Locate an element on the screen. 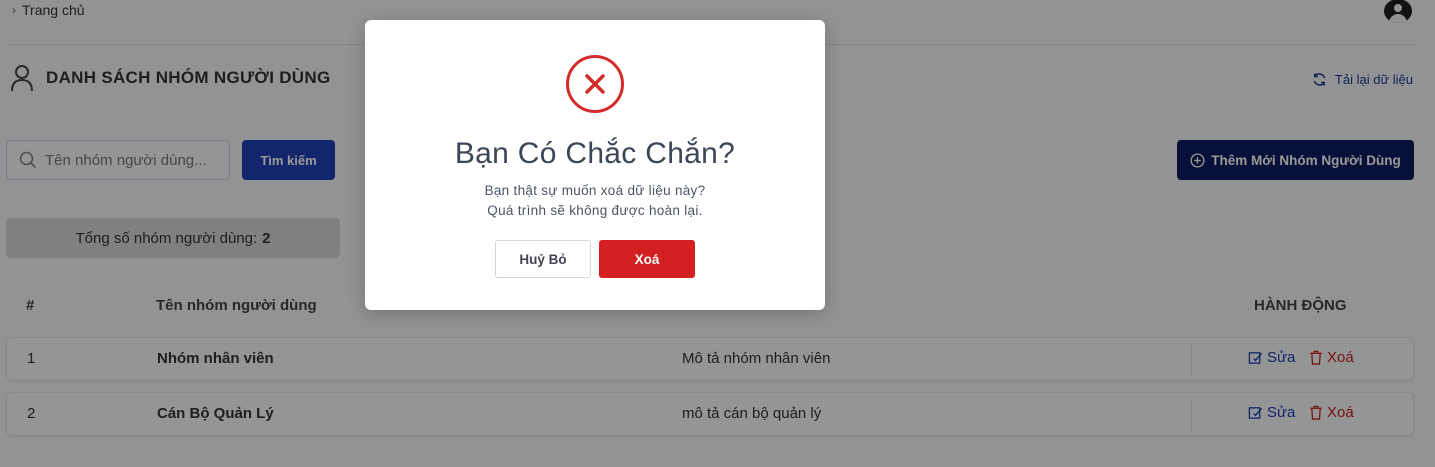  dialog-message-line-2: Quá trình sẽ không được hoàn lại. is located at coordinates (595, 210).